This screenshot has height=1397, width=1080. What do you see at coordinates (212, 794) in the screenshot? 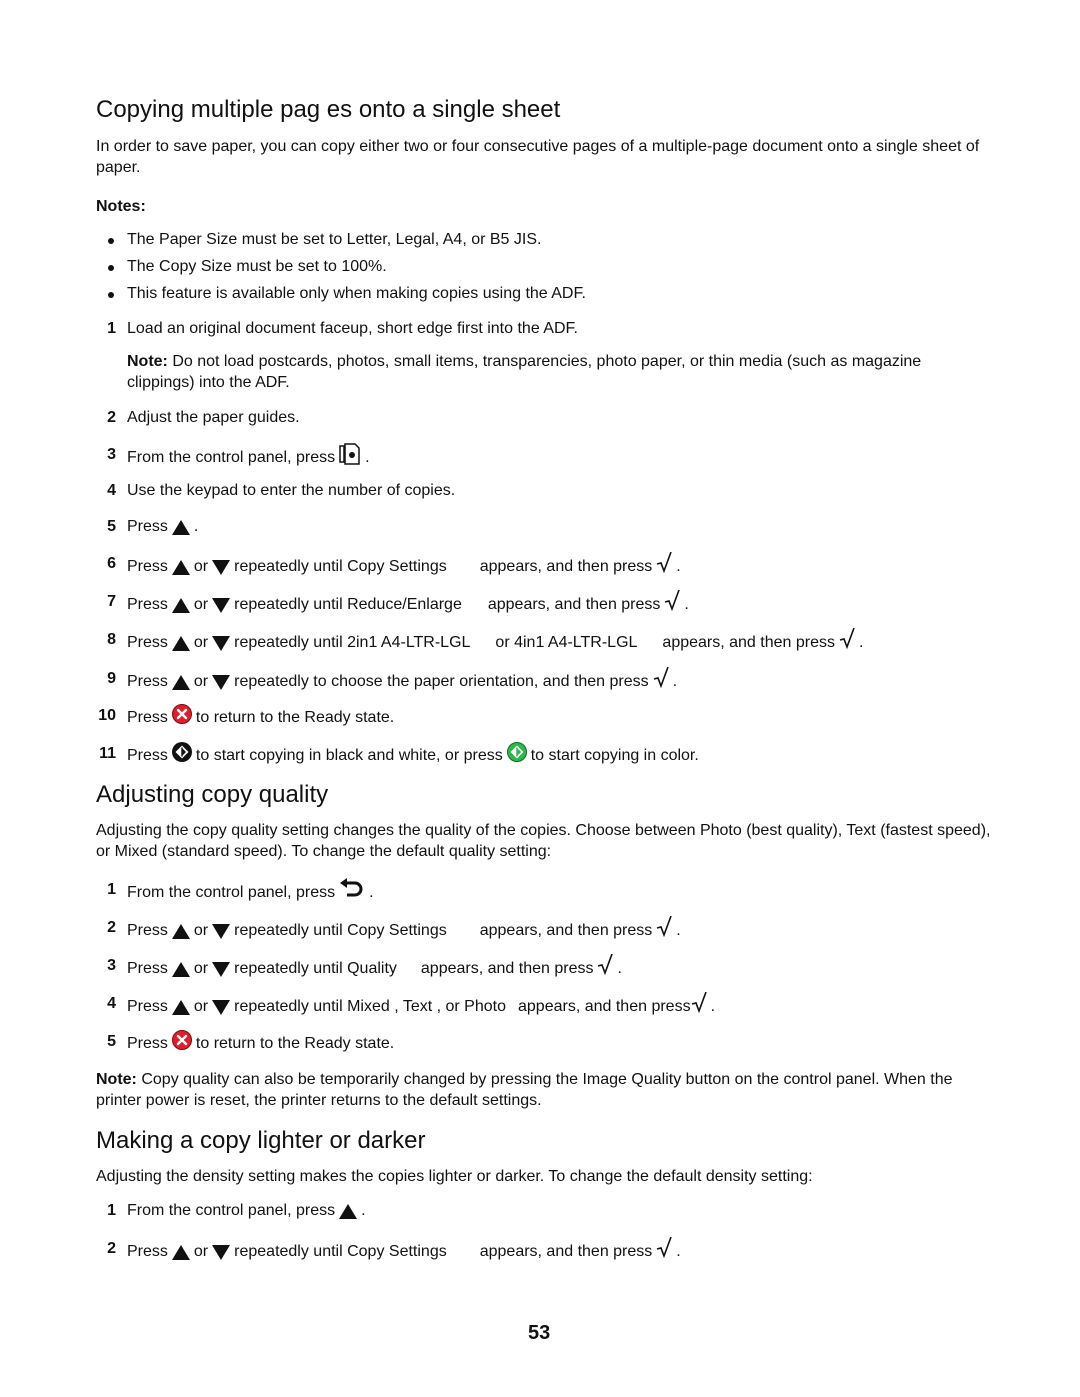
I see `section-title-adjusting-copy-quality: Adjusting copy quality` at bounding box center [212, 794].